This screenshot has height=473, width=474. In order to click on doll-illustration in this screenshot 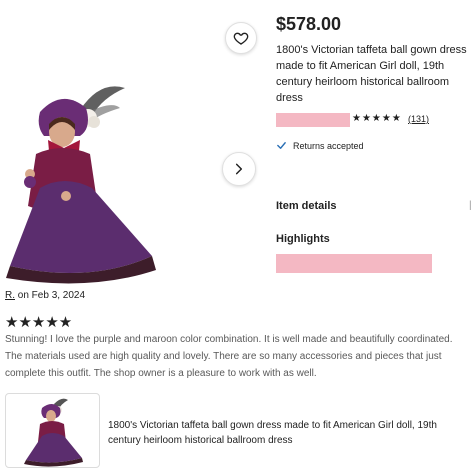, I will do `click(81, 185)`.